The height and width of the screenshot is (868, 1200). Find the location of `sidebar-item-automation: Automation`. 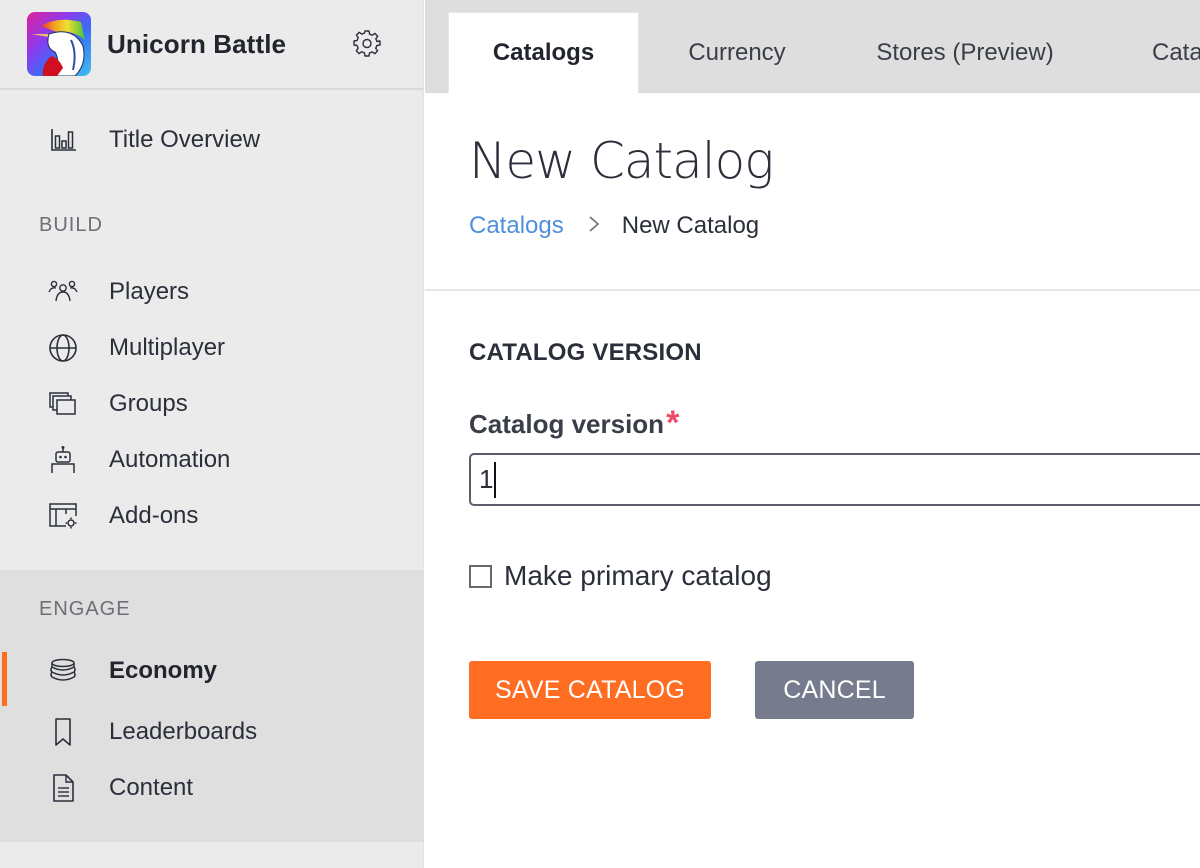

sidebar-item-automation: Automation is located at coordinates (212, 460).